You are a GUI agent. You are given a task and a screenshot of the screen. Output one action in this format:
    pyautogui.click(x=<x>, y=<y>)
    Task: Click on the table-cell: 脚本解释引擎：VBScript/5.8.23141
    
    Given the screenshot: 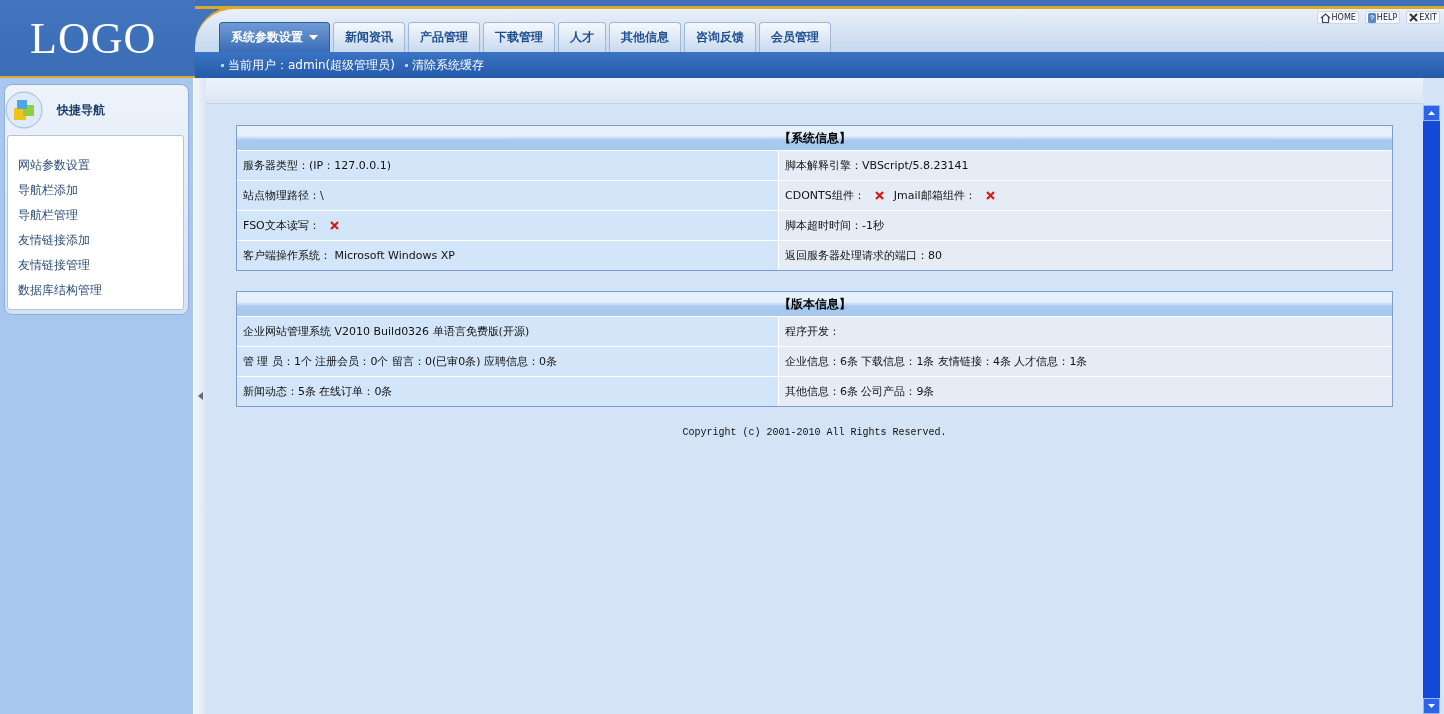 What is the action you would take?
    pyautogui.click(x=1085, y=165)
    